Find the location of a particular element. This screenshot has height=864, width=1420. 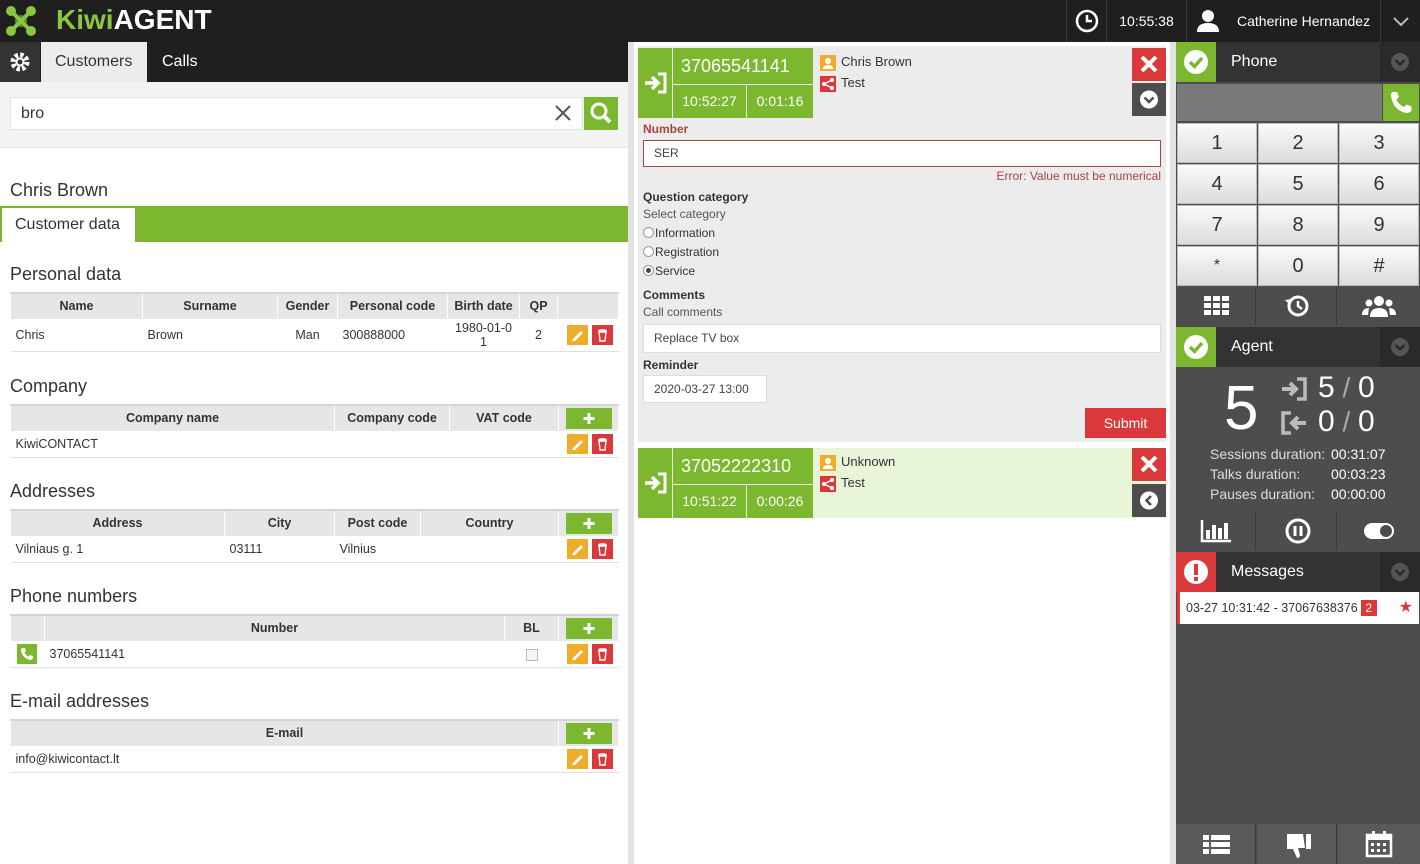

add-phone-button is located at coordinates (589, 628).